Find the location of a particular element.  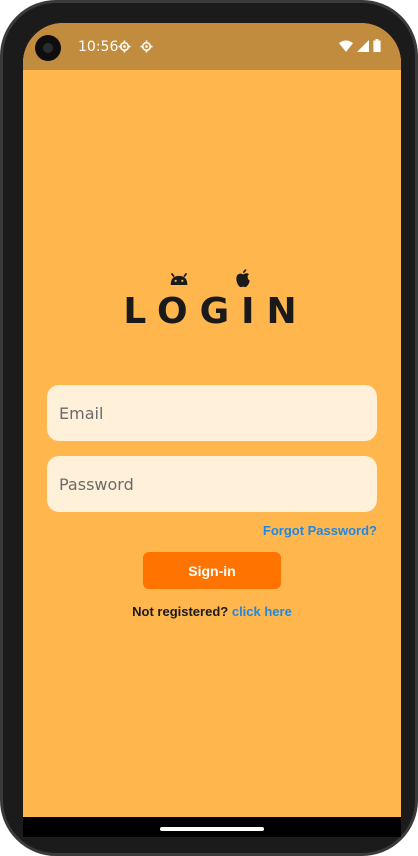

register-prompt-text: Not registered? is located at coordinates (180, 611).